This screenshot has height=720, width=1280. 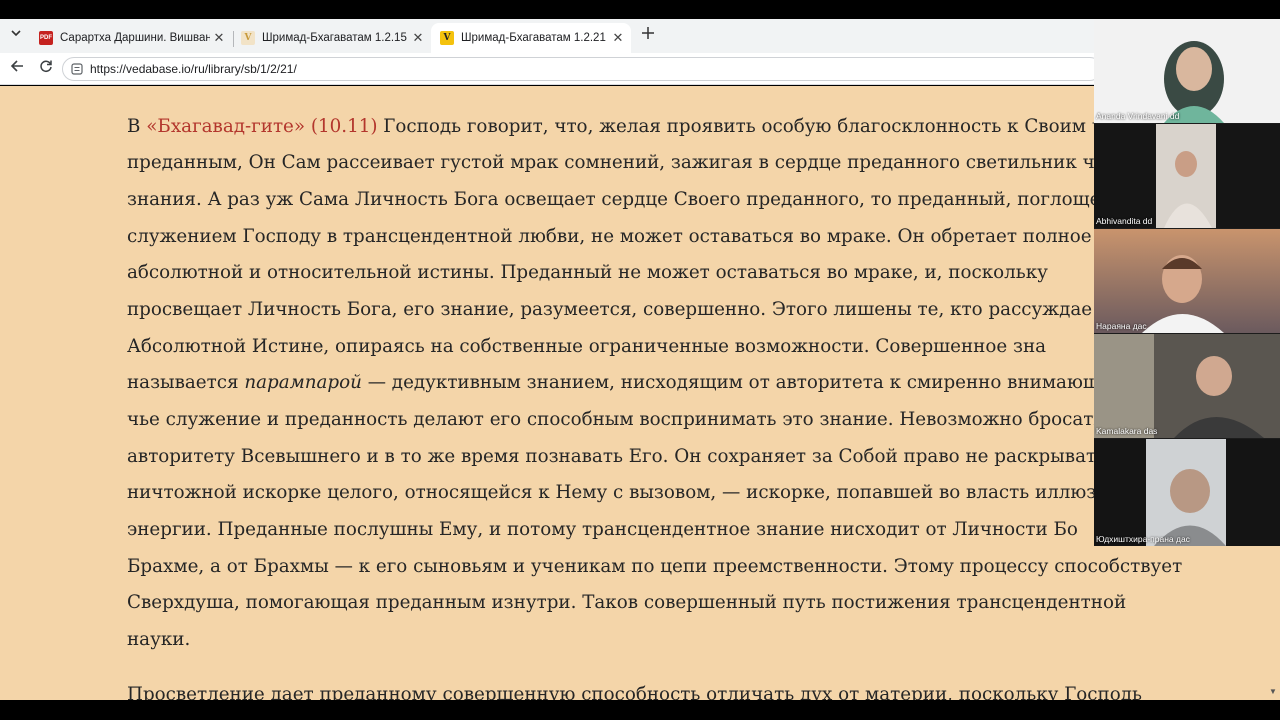 What do you see at coordinates (1273, 693) in the screenshot?
I see `scroll-down-icon: ▼` at bounding box center [1273, 693].